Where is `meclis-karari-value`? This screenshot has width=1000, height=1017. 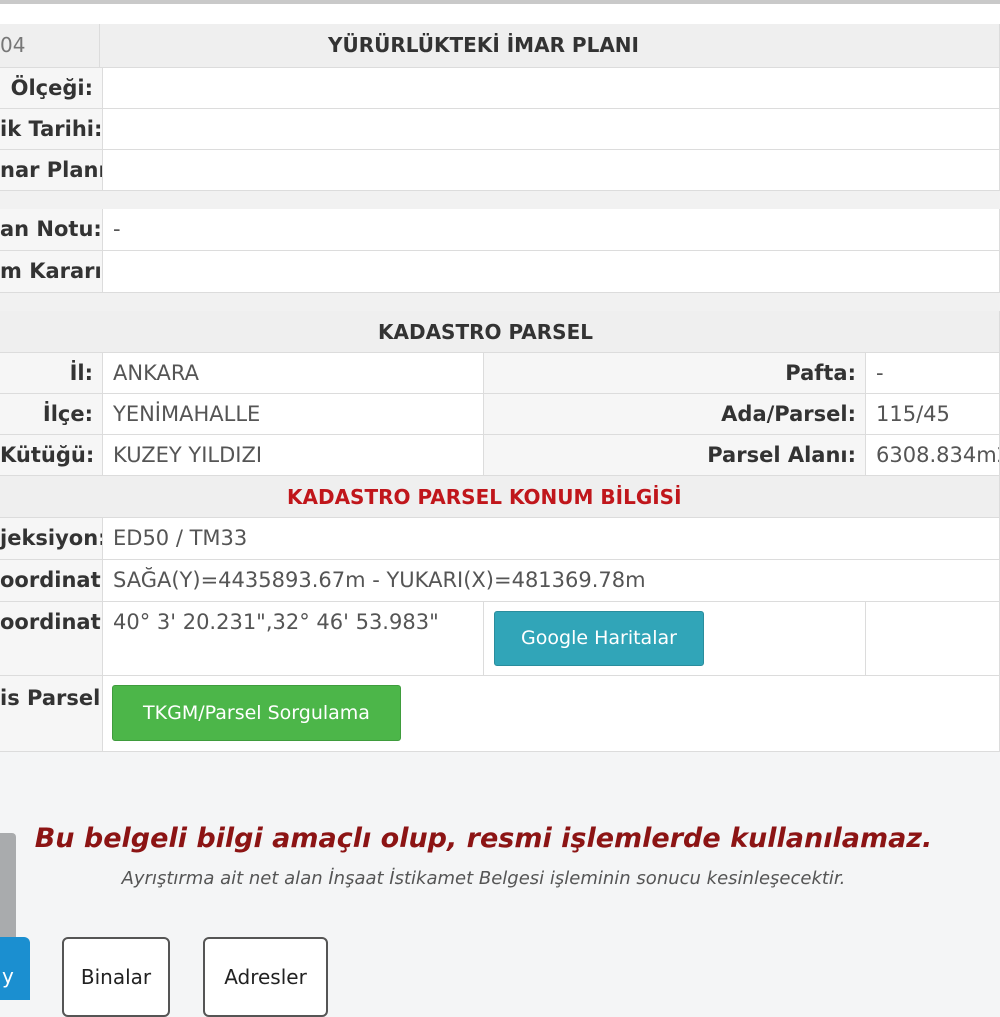
meclis-karari-value is located at coordinates (551, 272).